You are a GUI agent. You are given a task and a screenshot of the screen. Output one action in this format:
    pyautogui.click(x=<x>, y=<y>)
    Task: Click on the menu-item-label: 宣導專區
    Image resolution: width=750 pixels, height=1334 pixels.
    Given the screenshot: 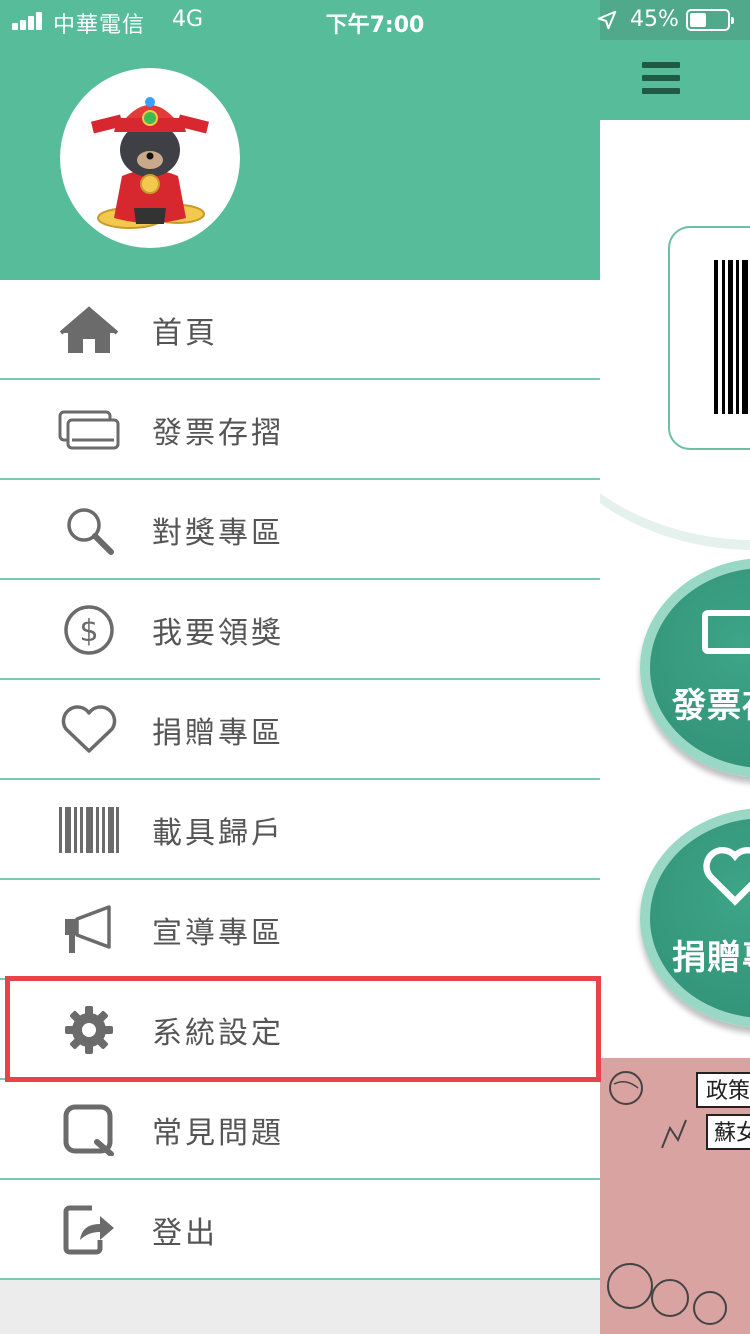 What is the action you would take?
    pyautogui.click(x=218, y=933)
    